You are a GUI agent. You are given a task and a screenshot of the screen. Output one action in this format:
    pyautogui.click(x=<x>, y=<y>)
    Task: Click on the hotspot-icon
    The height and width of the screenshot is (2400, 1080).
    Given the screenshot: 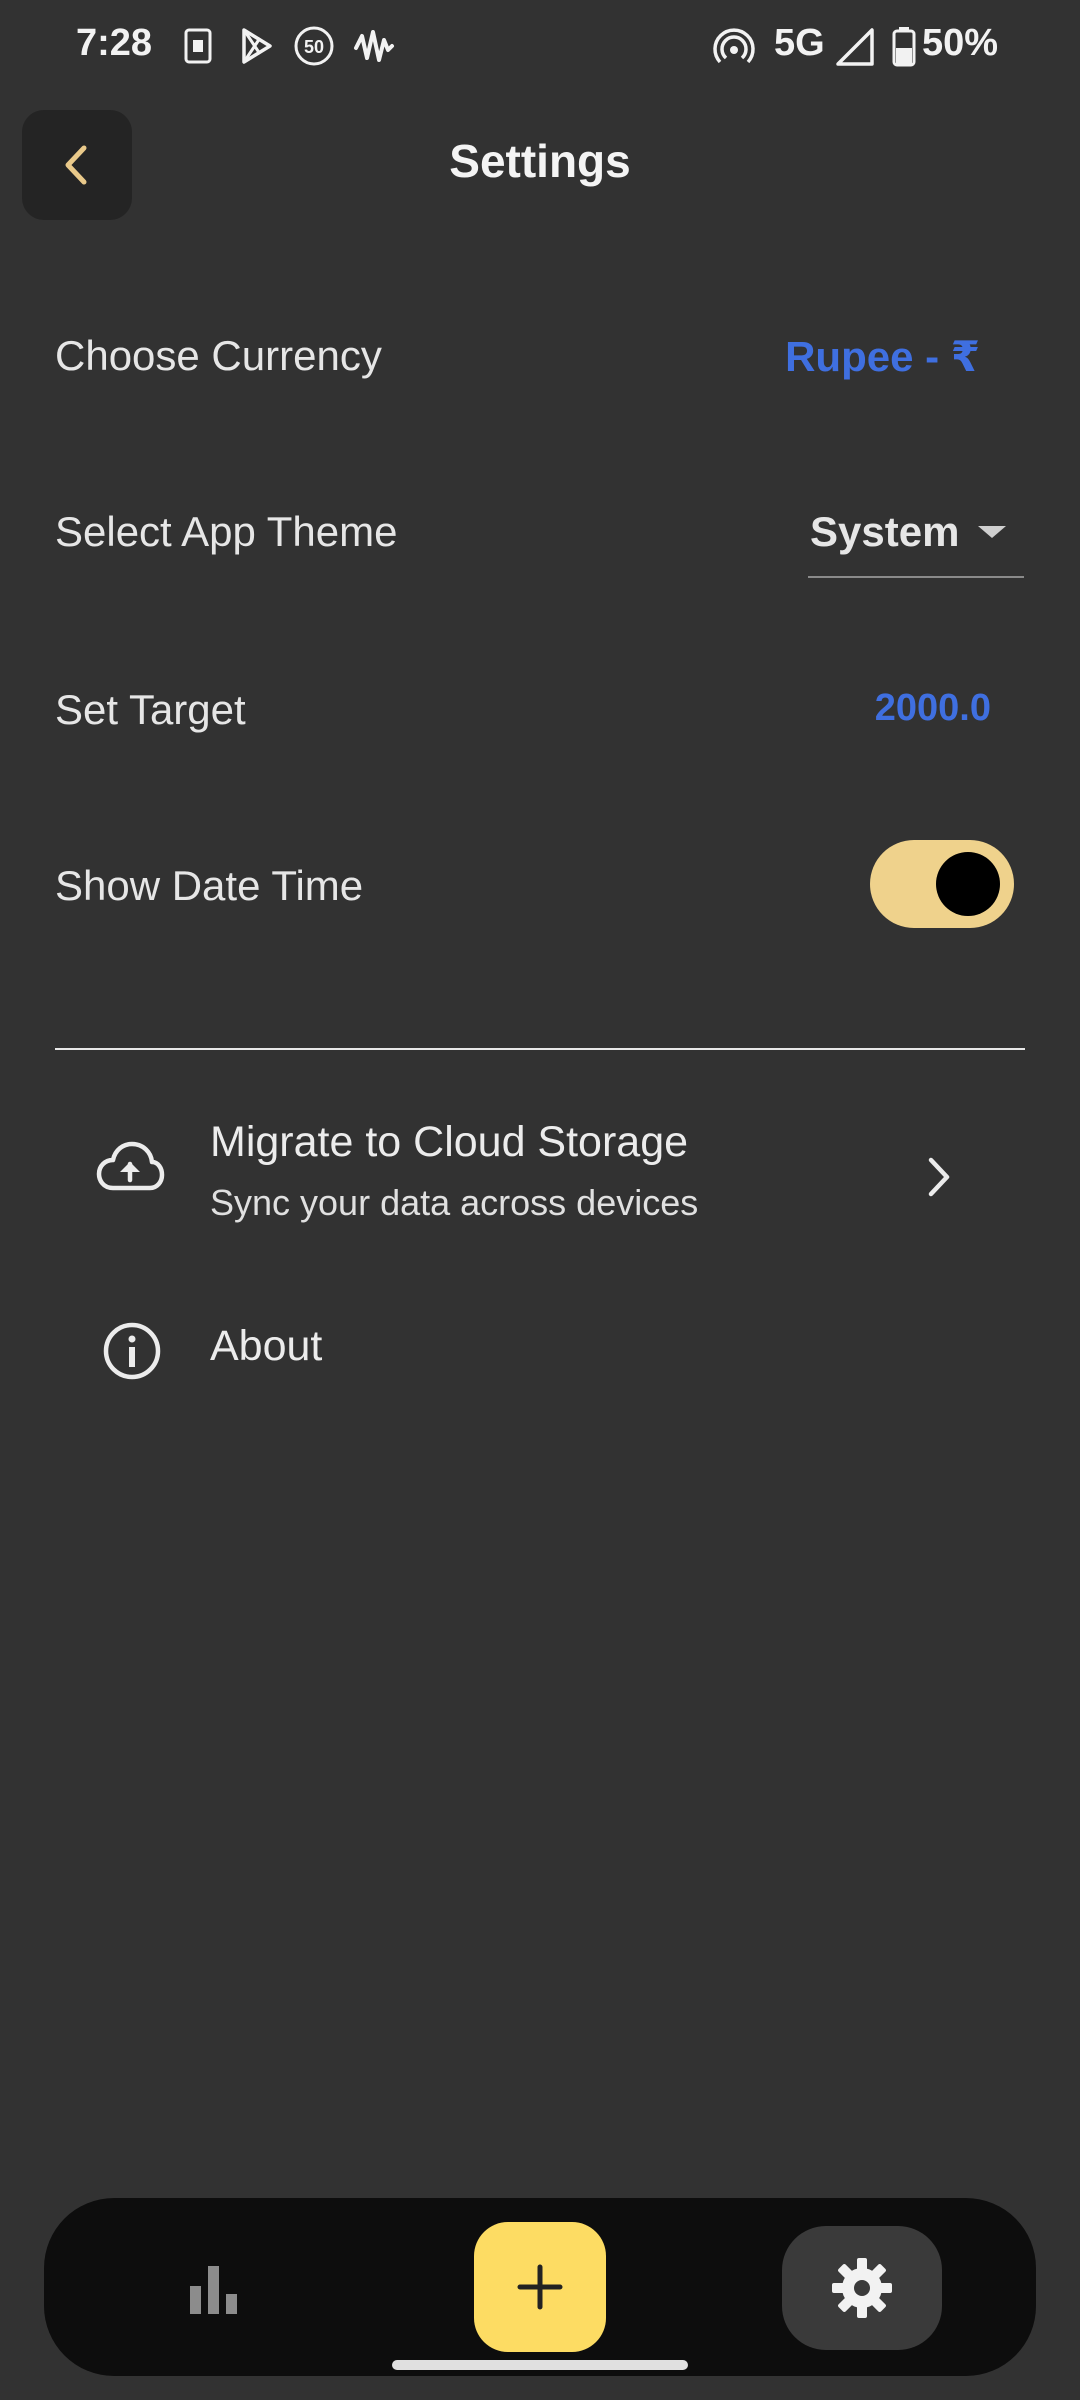 What is the action you would take?
    pyautogui.click(x=734, y=46)
    